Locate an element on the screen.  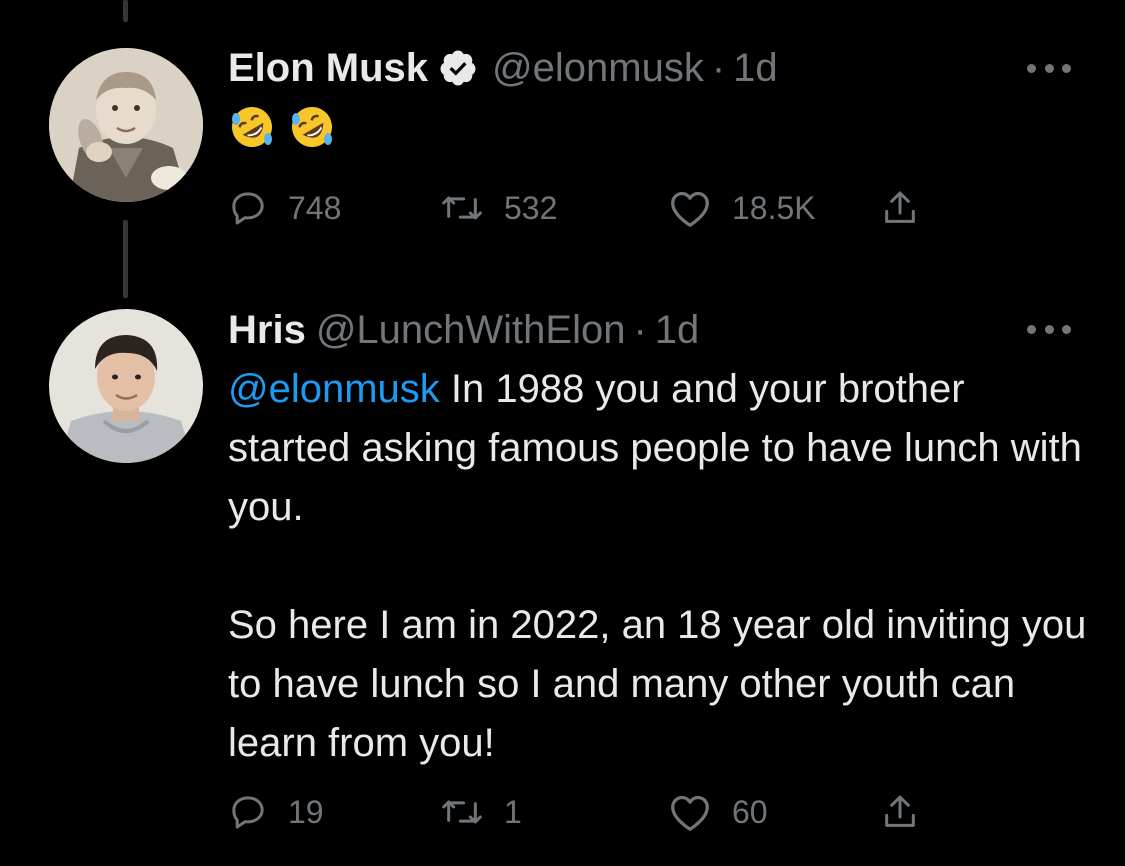
author-name: Elon Musk is located at coordinates (328, 68).